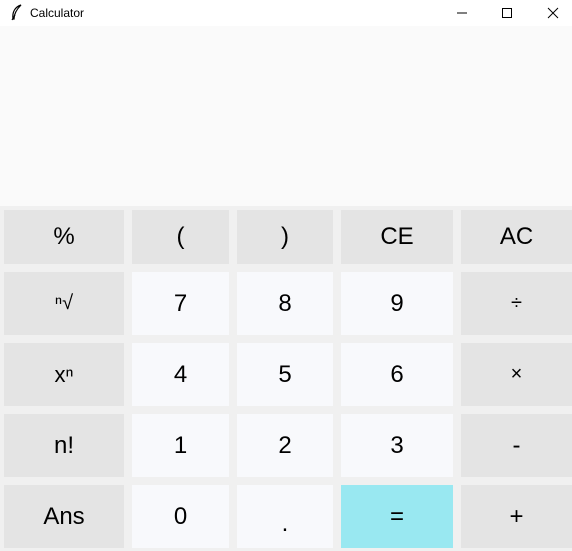 The width and height of the screenshot is (572, 551). Describe the element at coordinates (285, 237) in the screenshot. I see `close-paren-key: )` at that location.